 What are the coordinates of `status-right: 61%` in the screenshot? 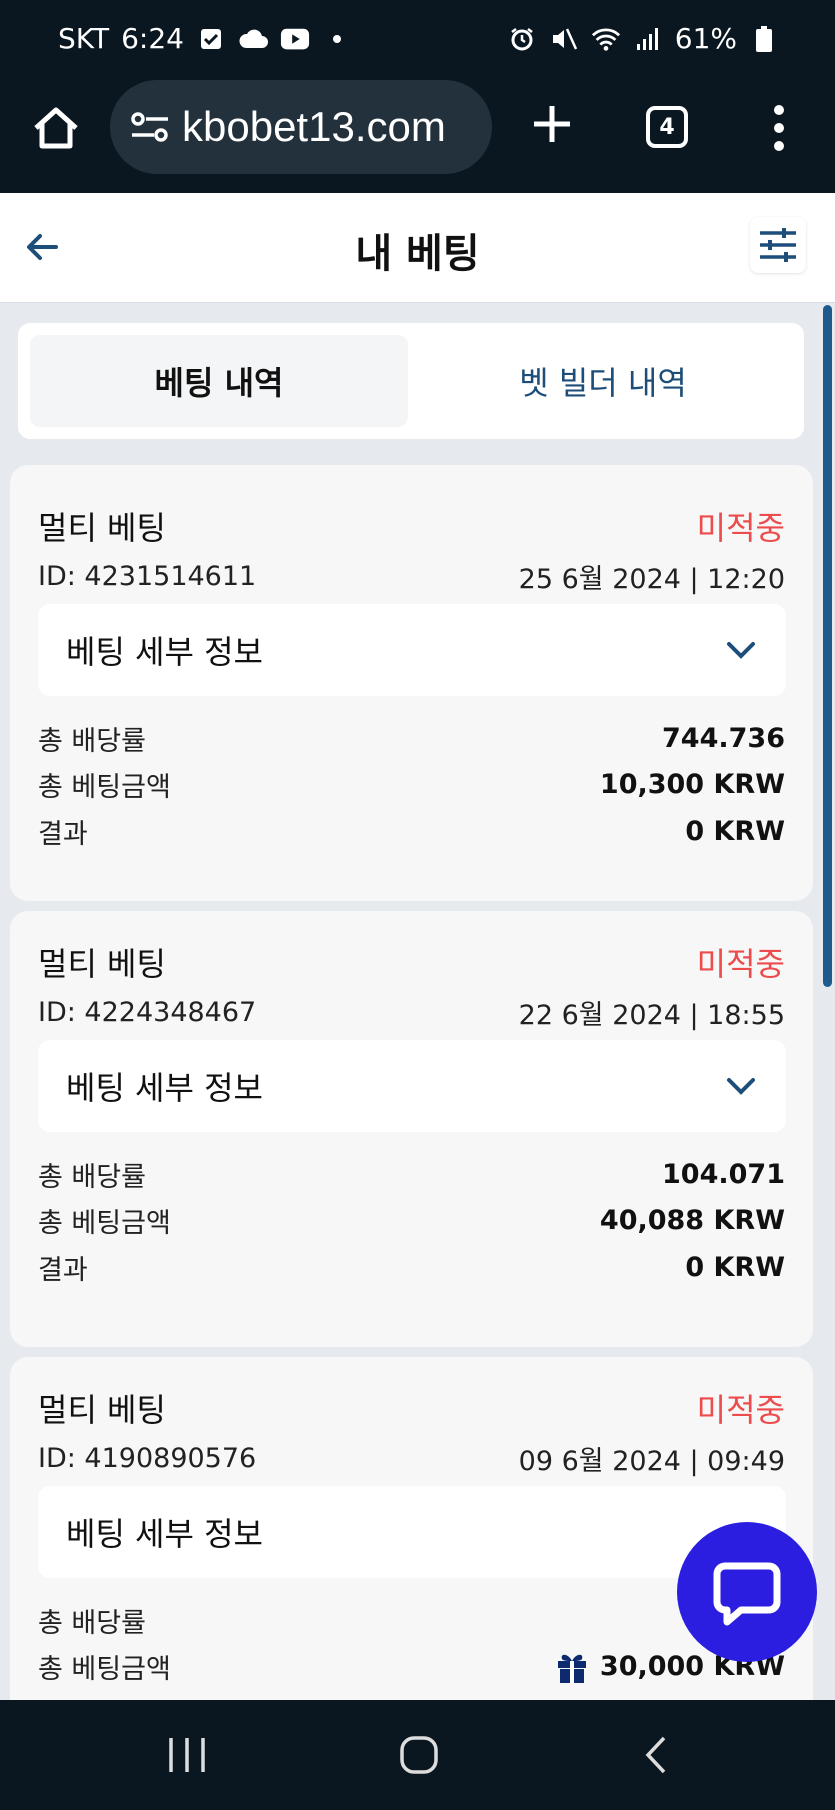 It's located at (643, 38).